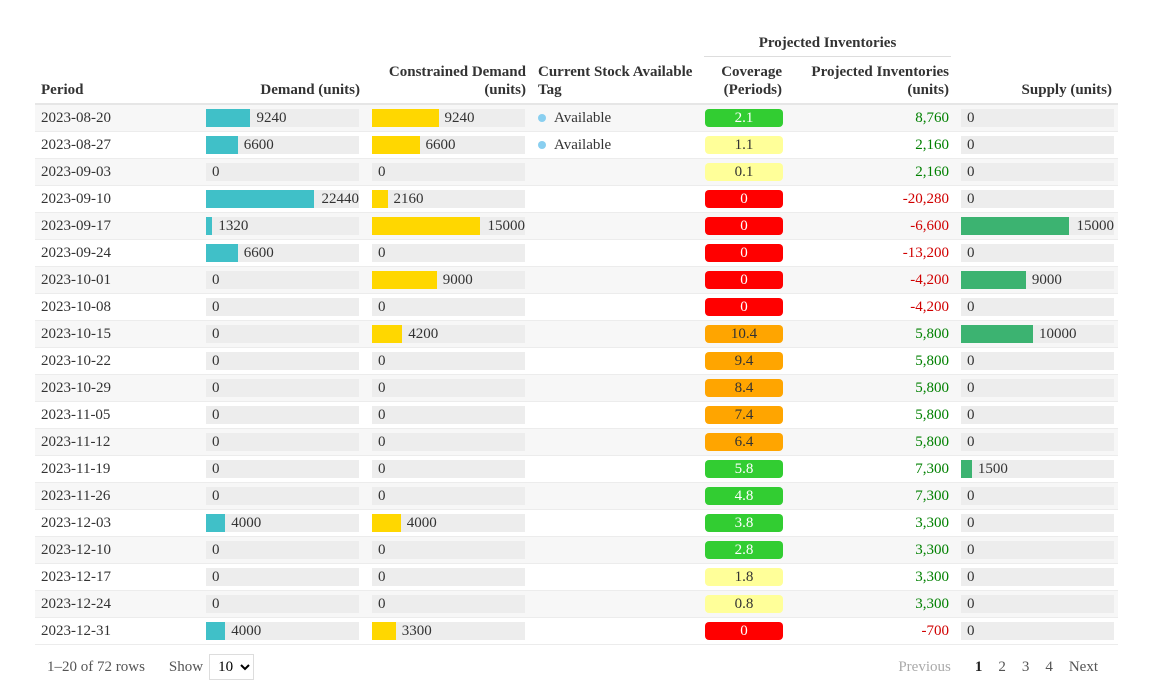  Describe the element at coordinates (1037, 83) in the screenshot. I see `col-supply: Supply (units)` at that location.